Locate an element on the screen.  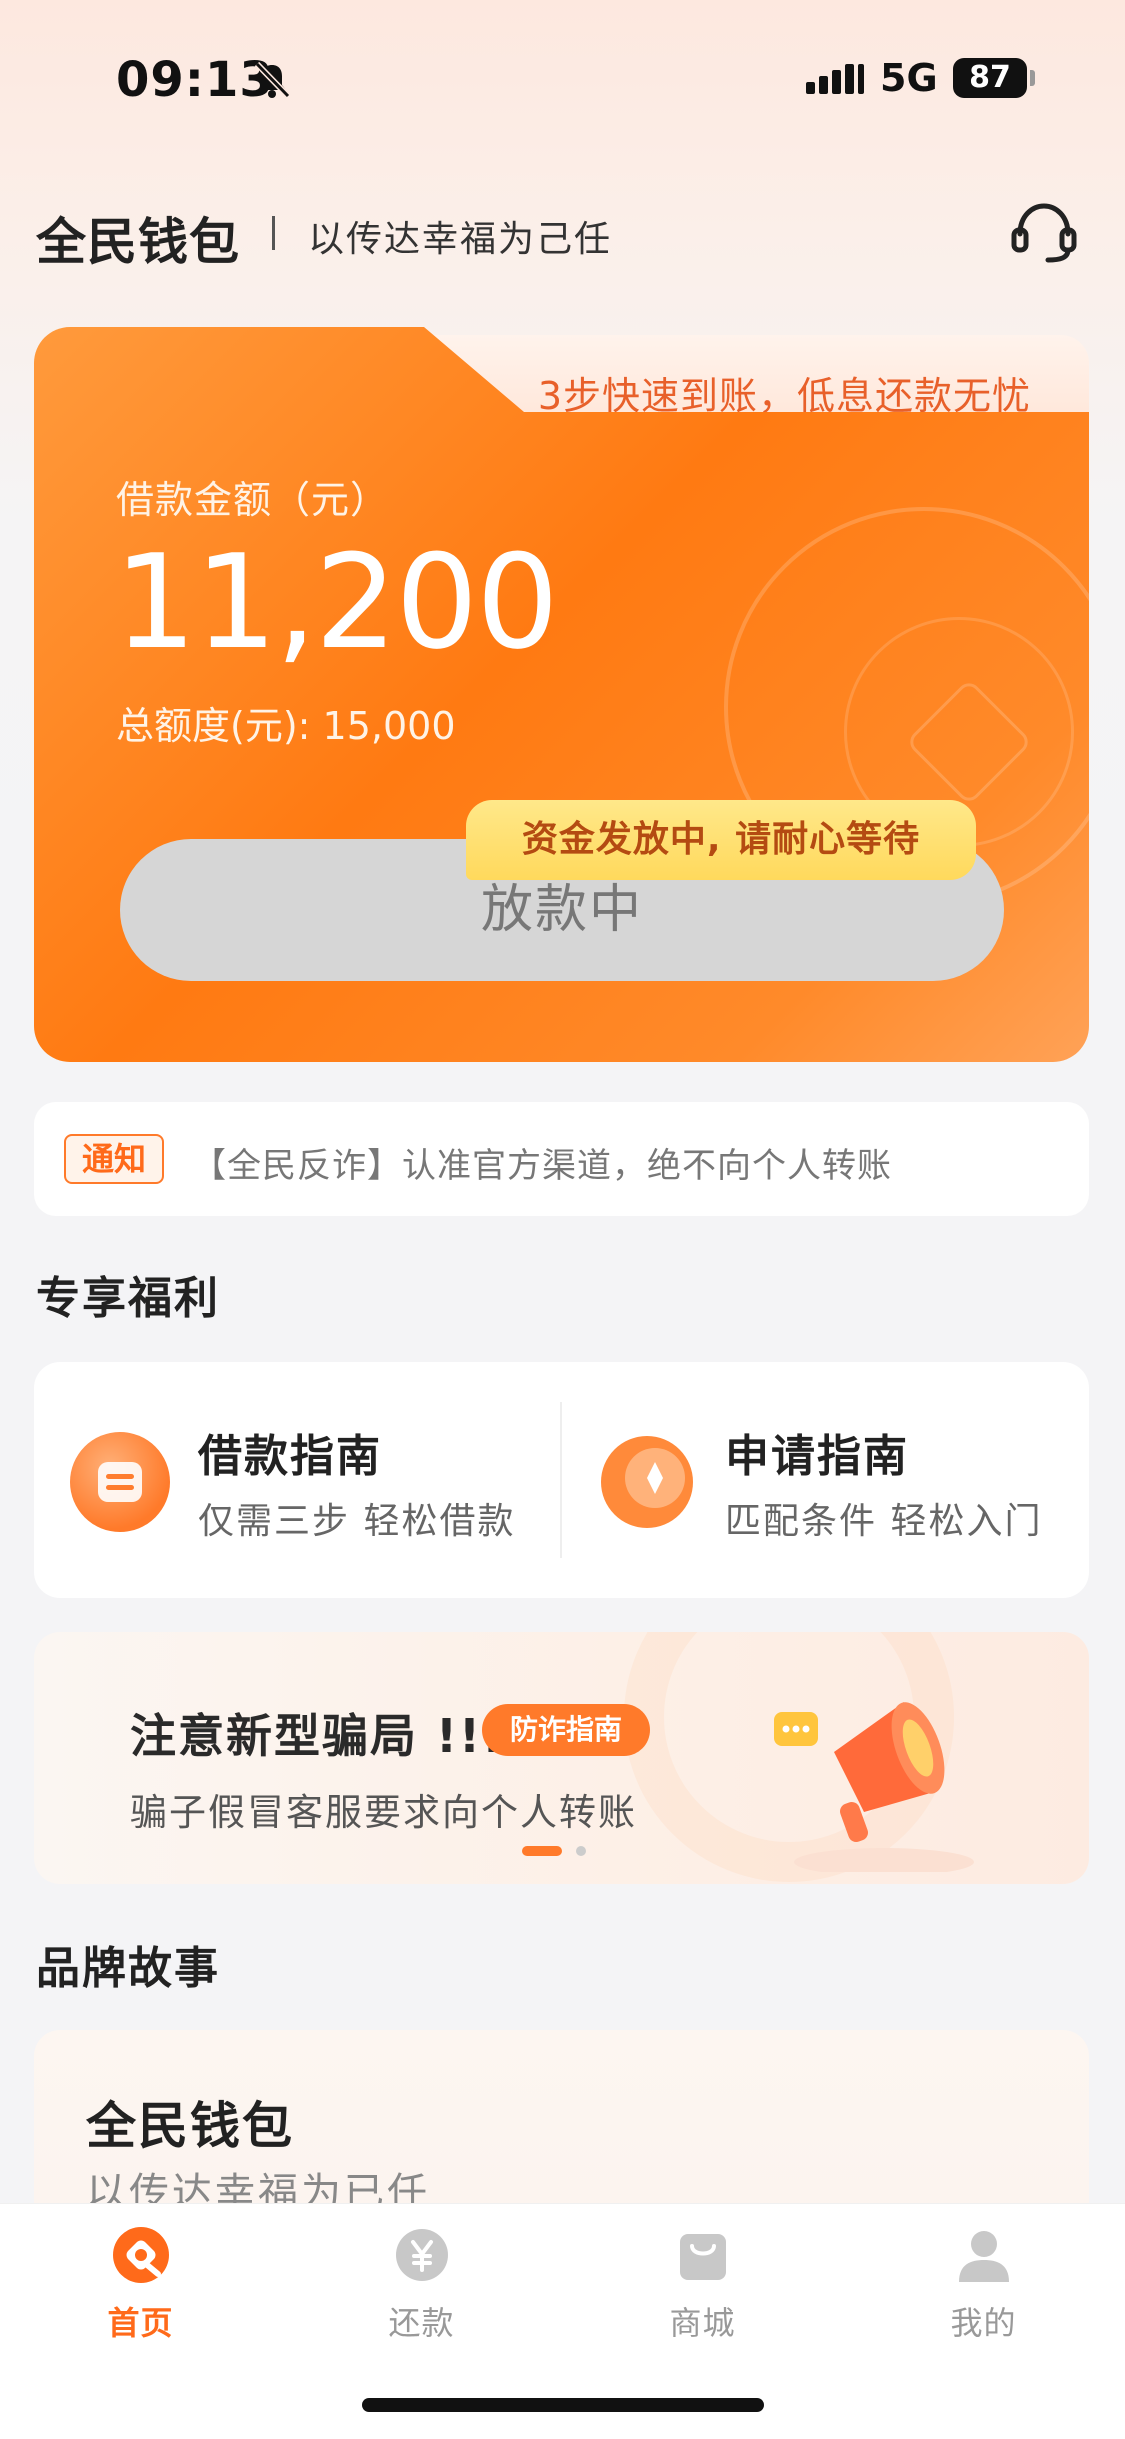
loan-guide-item: 借款指南 仅需三步 轻松借款 is located at coordinates (297, 1480).